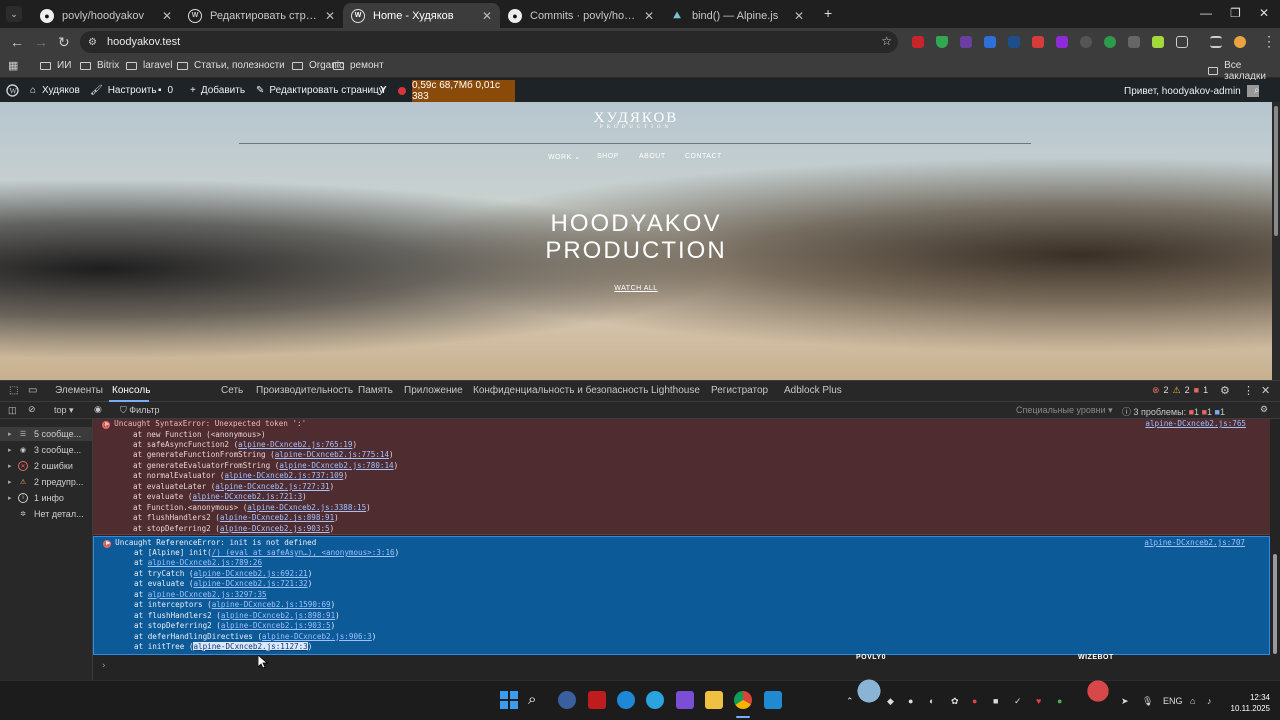  What do you see at coordinates (250, 573) in the screenshot?
I see `stack-frame-link: alpine-DCxnceb2.js:692:21` at bounding box center [250, 573].